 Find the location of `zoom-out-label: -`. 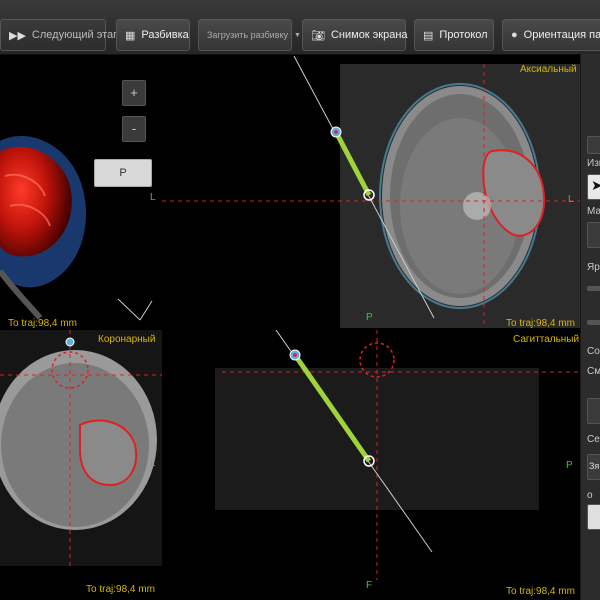

zoom-out-label: - is located at coordinates (134, 128).